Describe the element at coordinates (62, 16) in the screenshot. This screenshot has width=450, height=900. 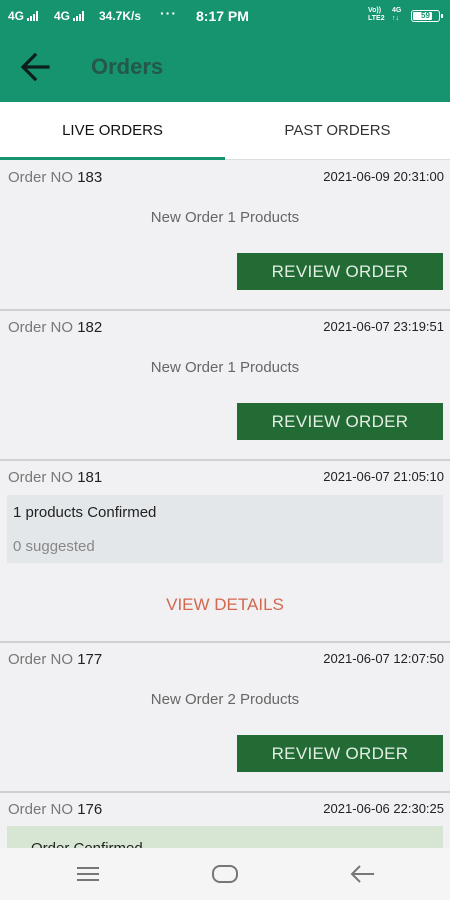
I see `sim2-label: 4G` at that location.